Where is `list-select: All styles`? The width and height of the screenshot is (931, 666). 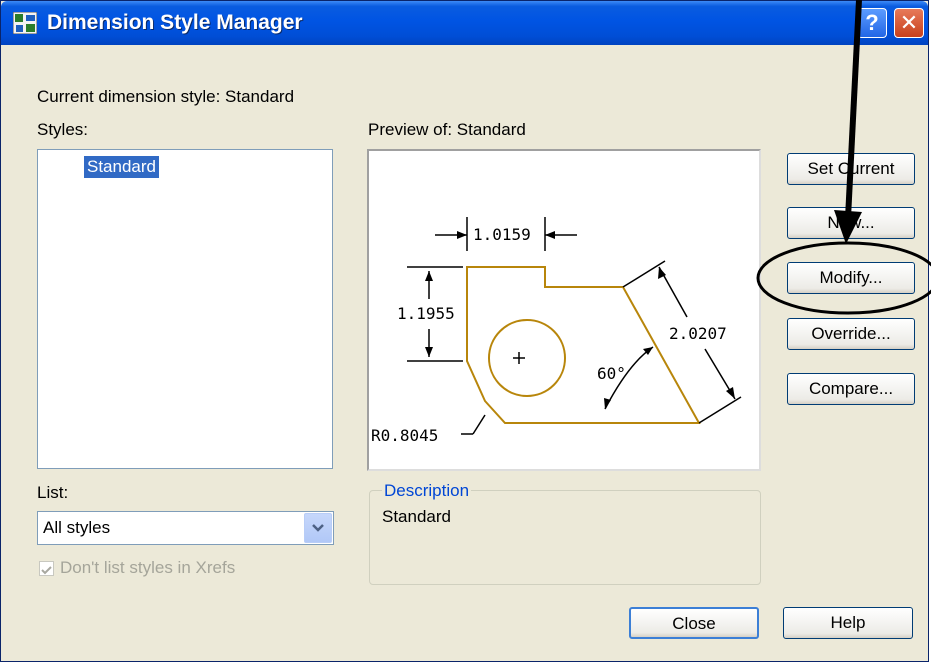
list-select: All styles is located at coordinates (185, 528).